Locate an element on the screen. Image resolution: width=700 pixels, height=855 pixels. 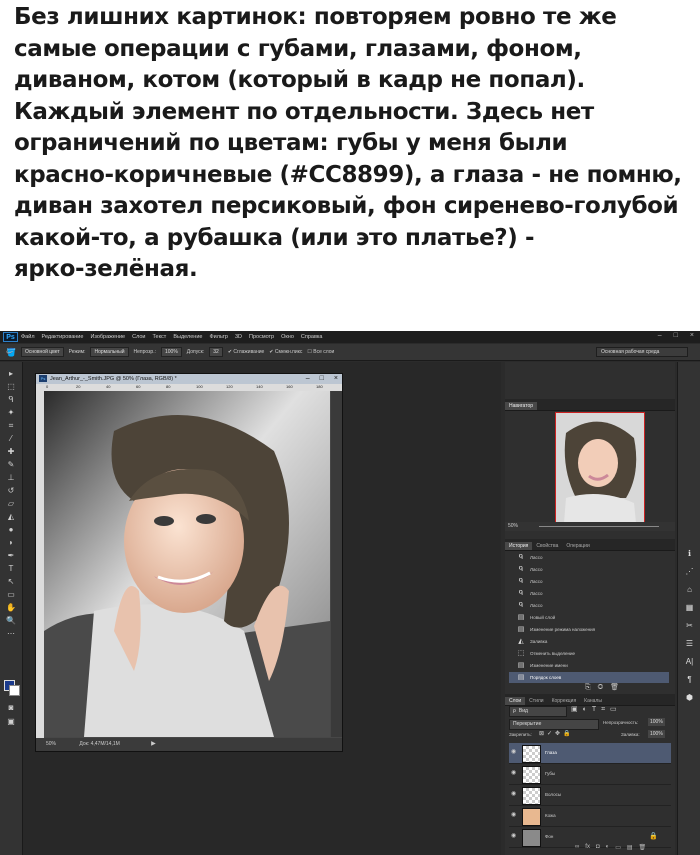
layer-row: ◉ Кожа is located at coordinates (590, 816).